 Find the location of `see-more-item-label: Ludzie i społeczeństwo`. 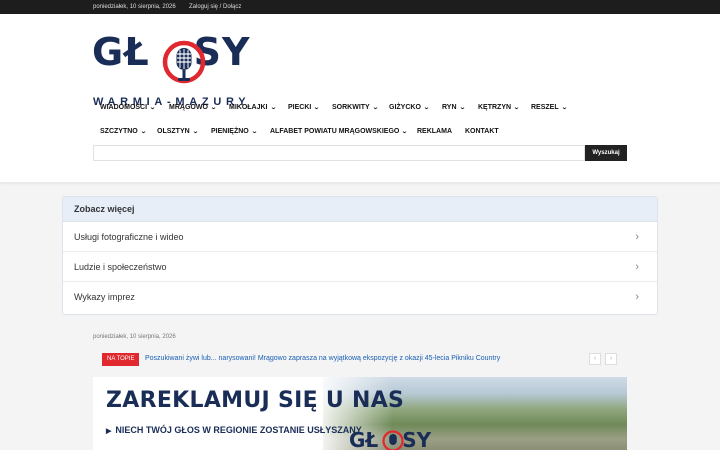

see-more-item-label: Ludzie i społeczeństwo is located at coordinates (120, 267).